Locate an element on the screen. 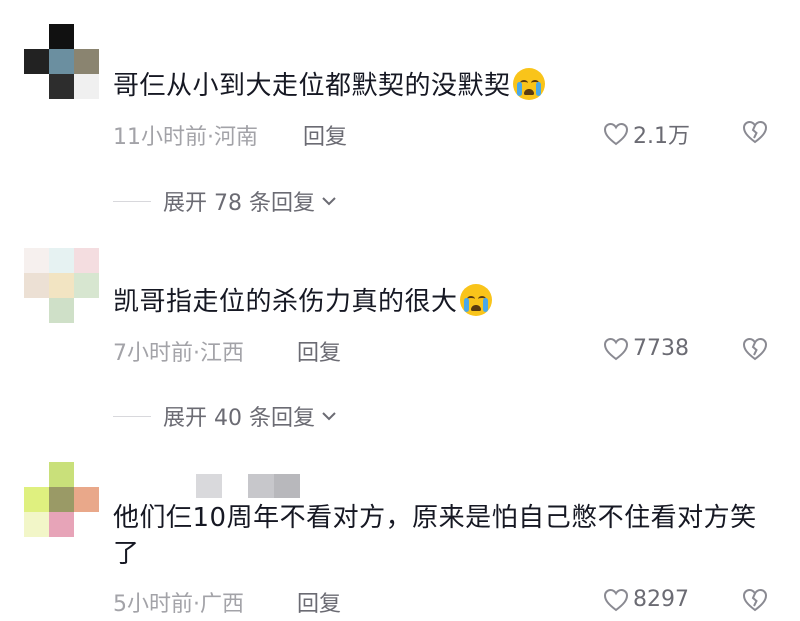 Image resolution: width=800 pixels, height=621 pixels. comment-text: 哥仨从小到大走位都默契的没默契 is located at coordinates (443, 86).